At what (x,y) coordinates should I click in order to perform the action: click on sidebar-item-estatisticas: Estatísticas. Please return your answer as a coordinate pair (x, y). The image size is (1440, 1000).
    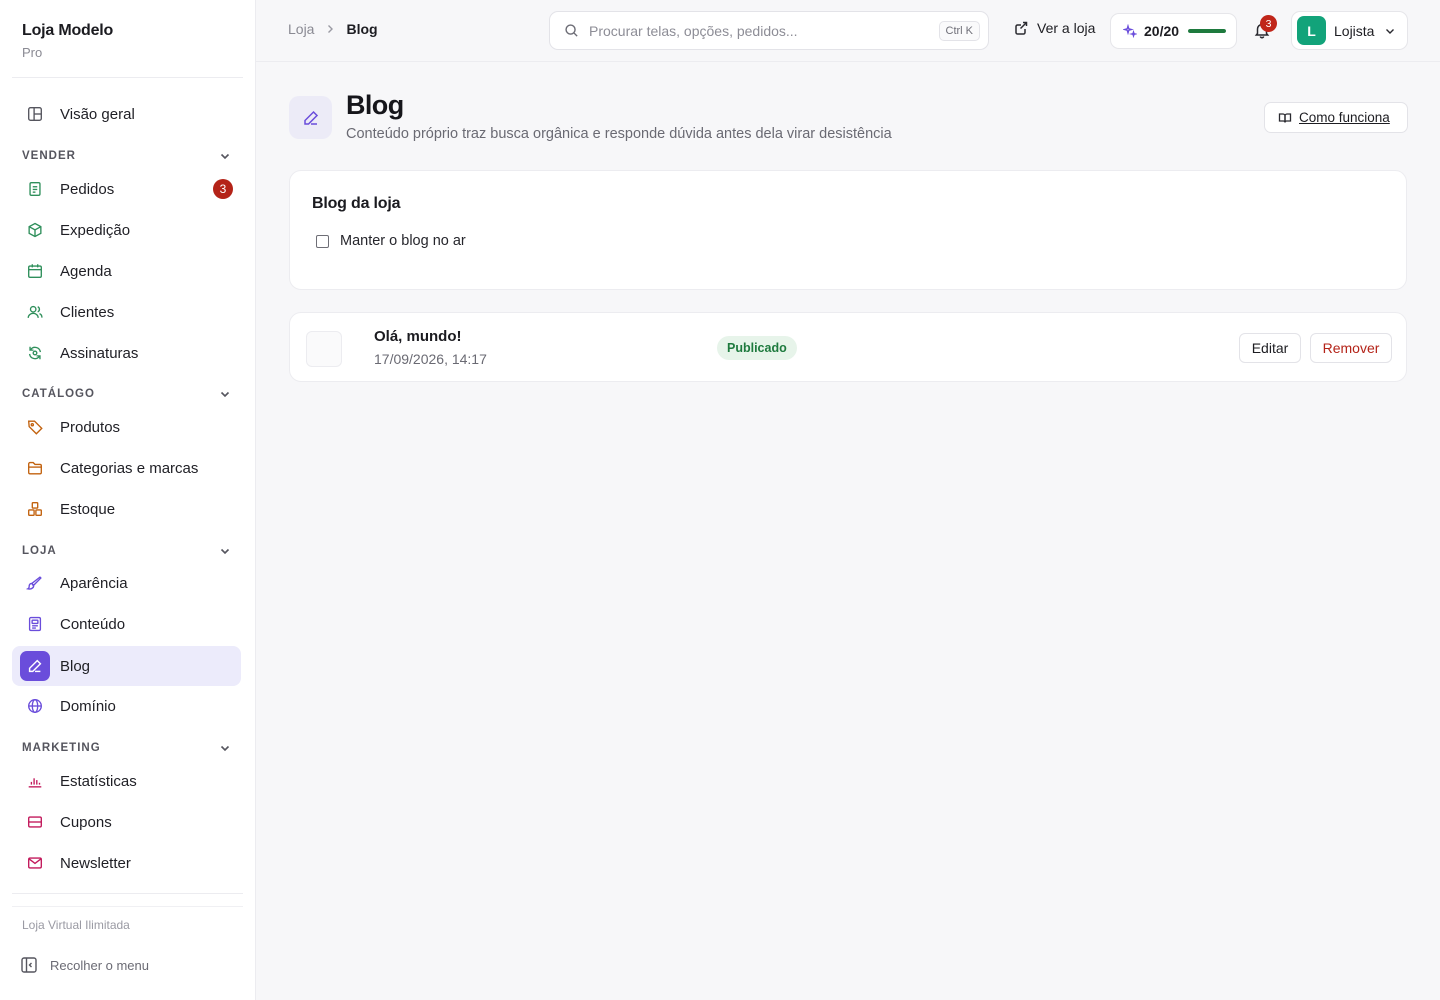
    Looking at the image, I should click on (126, 781).